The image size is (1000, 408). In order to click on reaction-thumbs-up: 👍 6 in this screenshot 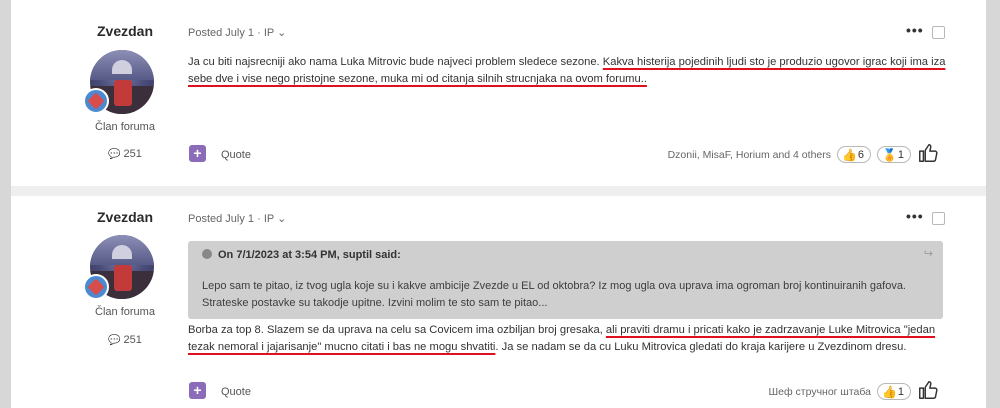, I will do `click(854, 154)`.